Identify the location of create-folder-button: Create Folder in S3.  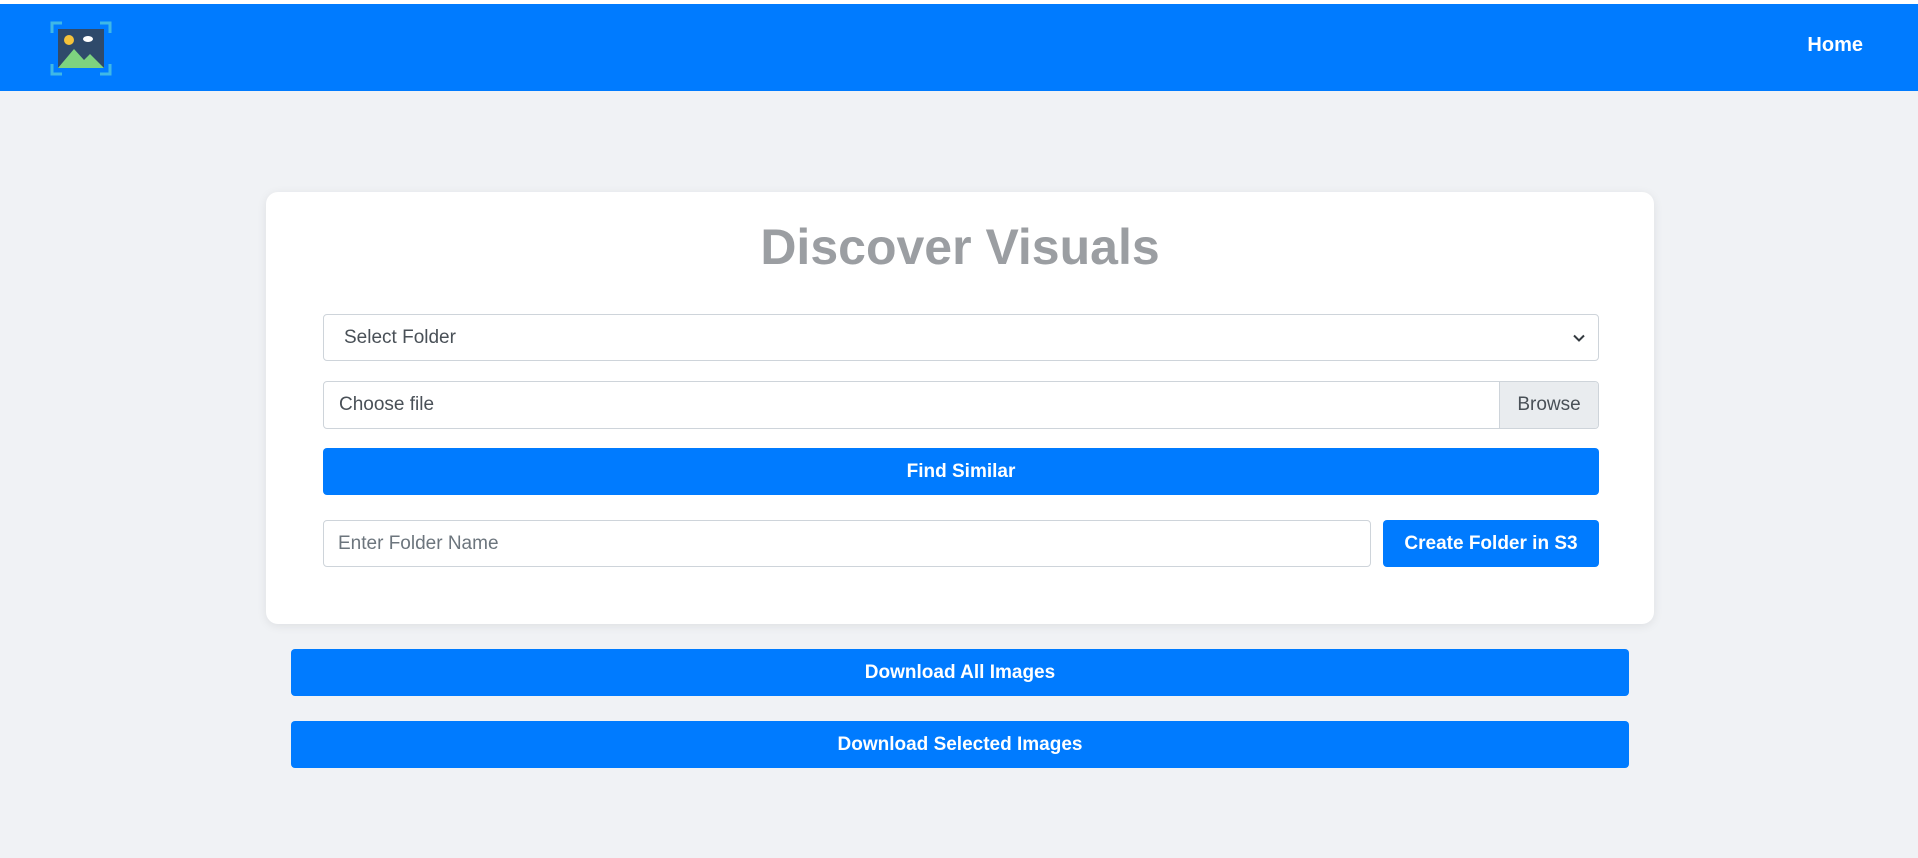
(1491, 543).